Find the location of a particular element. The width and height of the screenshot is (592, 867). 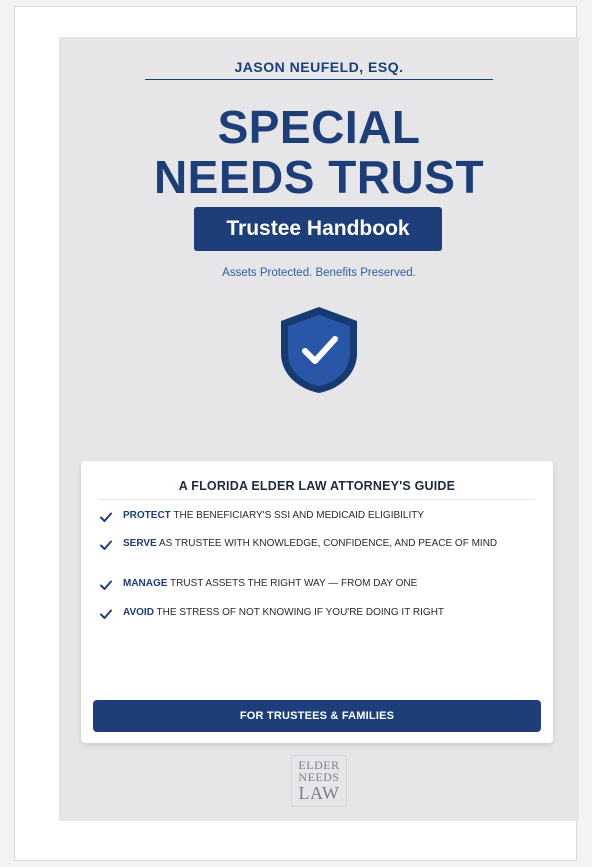

tagline: Assets Protected. Benefits Preserved. is located at coordinates (319, 273).